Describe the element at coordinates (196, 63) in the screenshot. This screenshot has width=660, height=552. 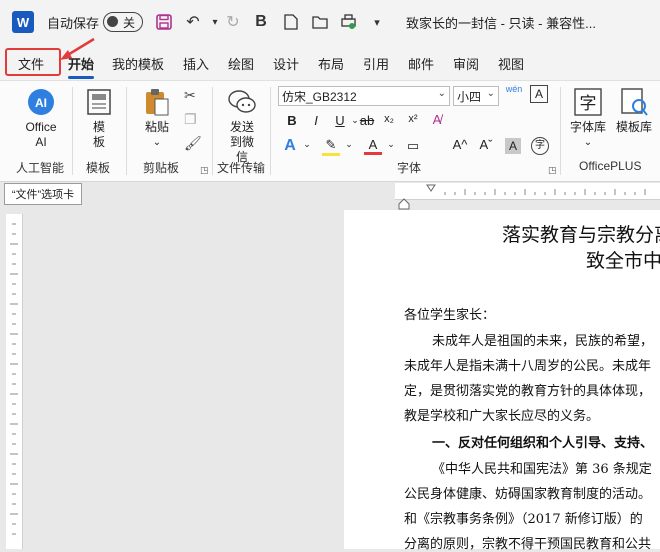
I see `tab-insert: 插入` at that location.